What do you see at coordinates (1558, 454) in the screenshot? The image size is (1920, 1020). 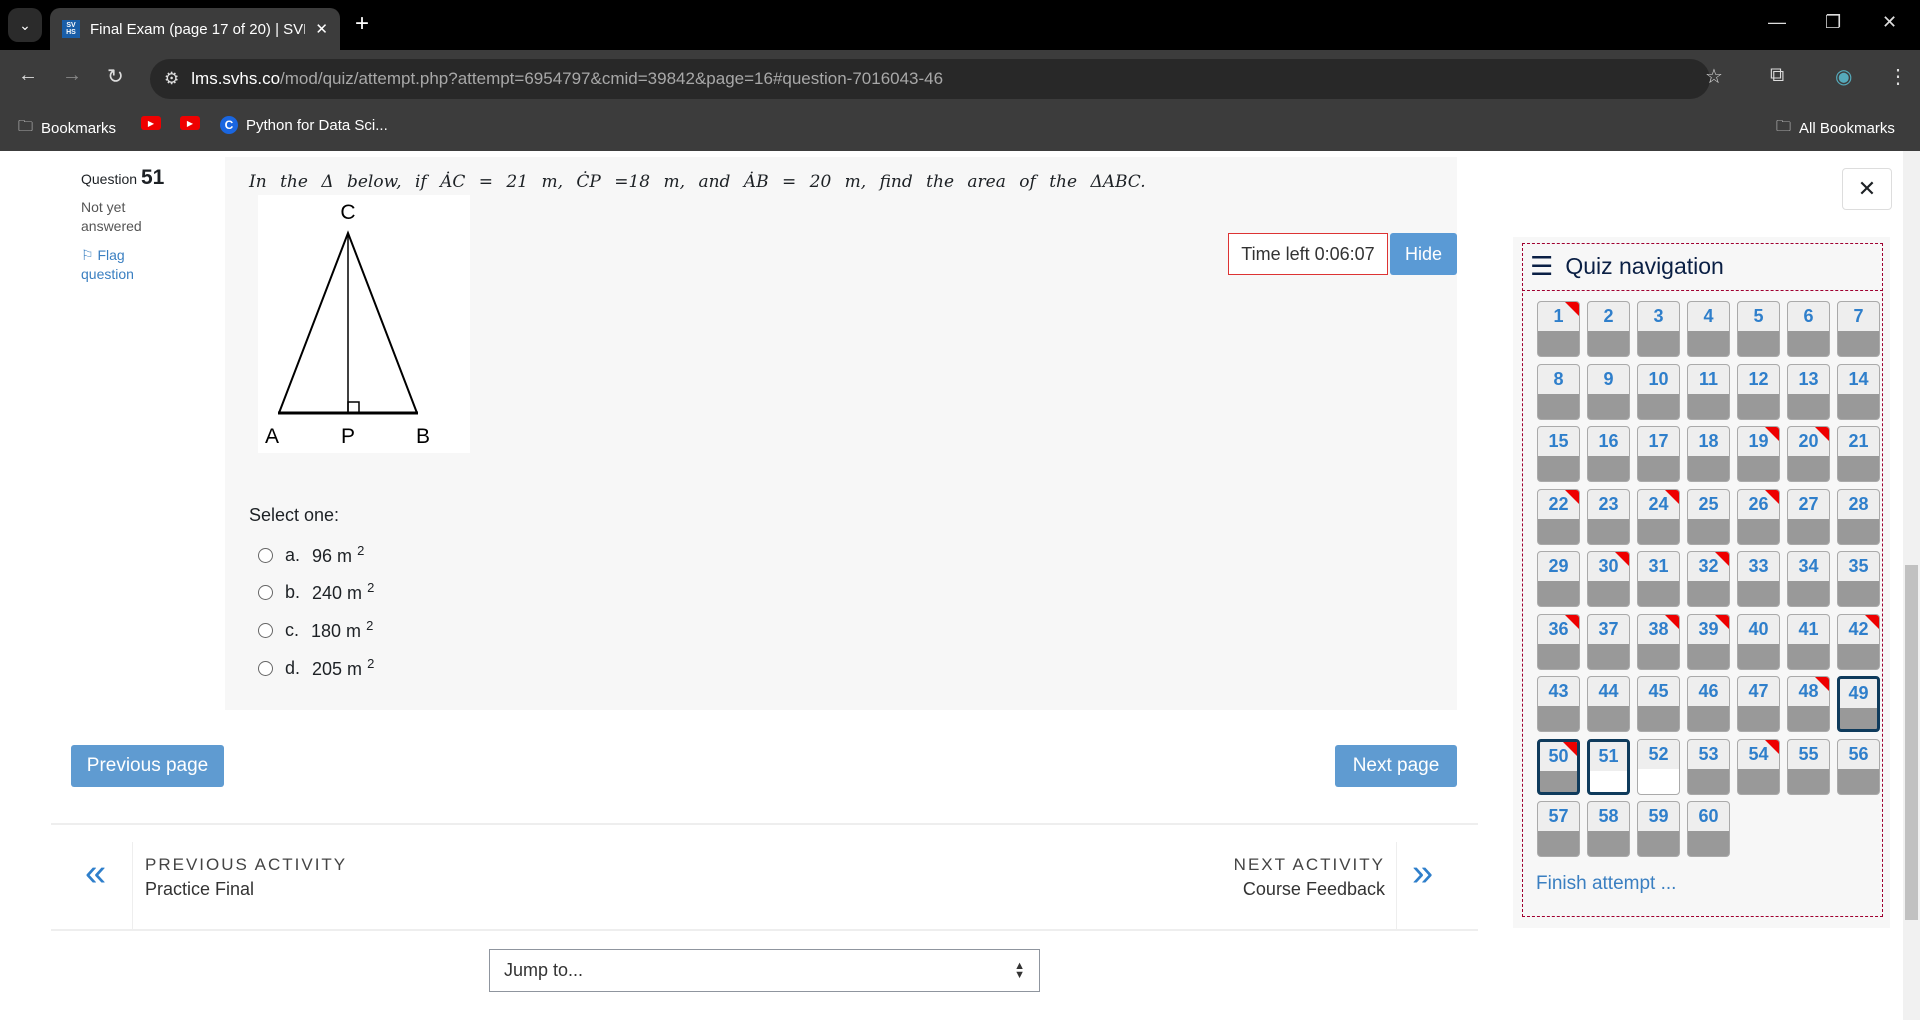 I see `quiz-nav-question-15: 15` at bounding box center [1558, 454].